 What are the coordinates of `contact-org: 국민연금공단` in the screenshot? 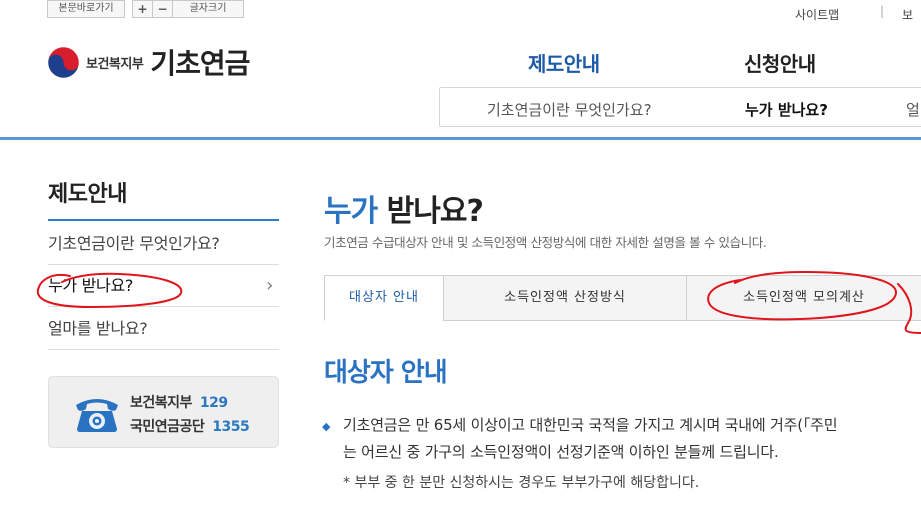 It's located at (167, 427).